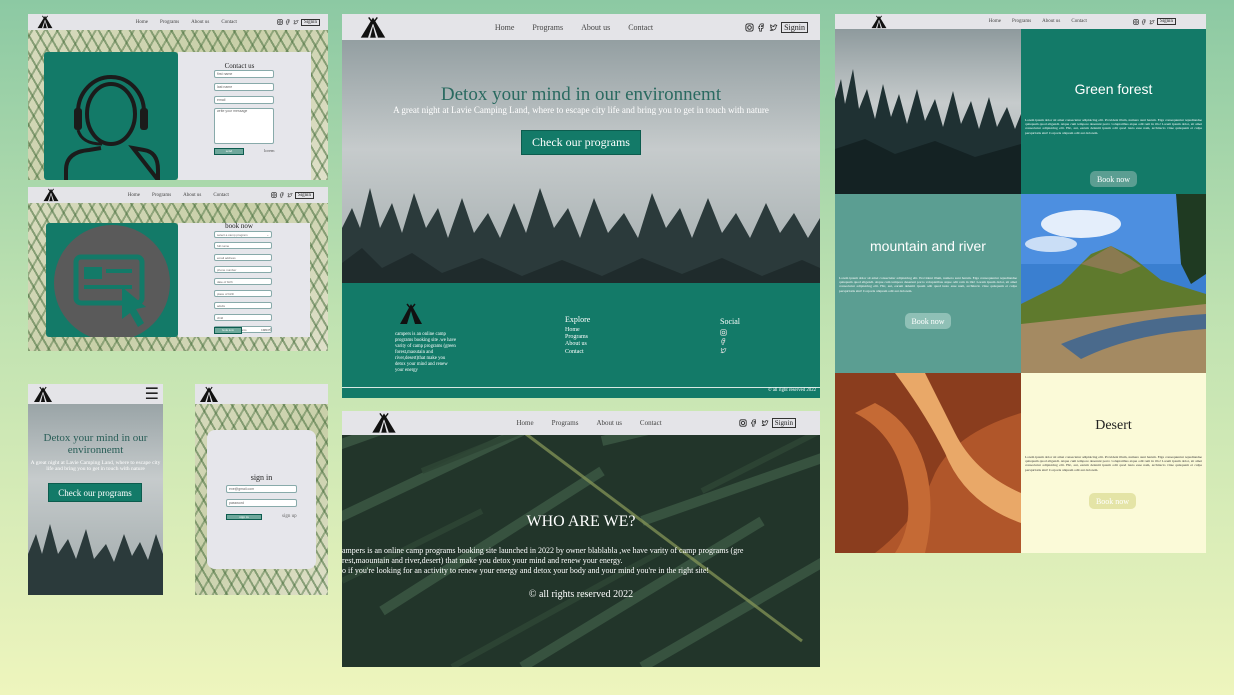 The width and height of the screenshot is (1234, 695). Describe the element at coordinates (244, 517) in the screenshot. I see `signin-submit-button: sign in` at that location.